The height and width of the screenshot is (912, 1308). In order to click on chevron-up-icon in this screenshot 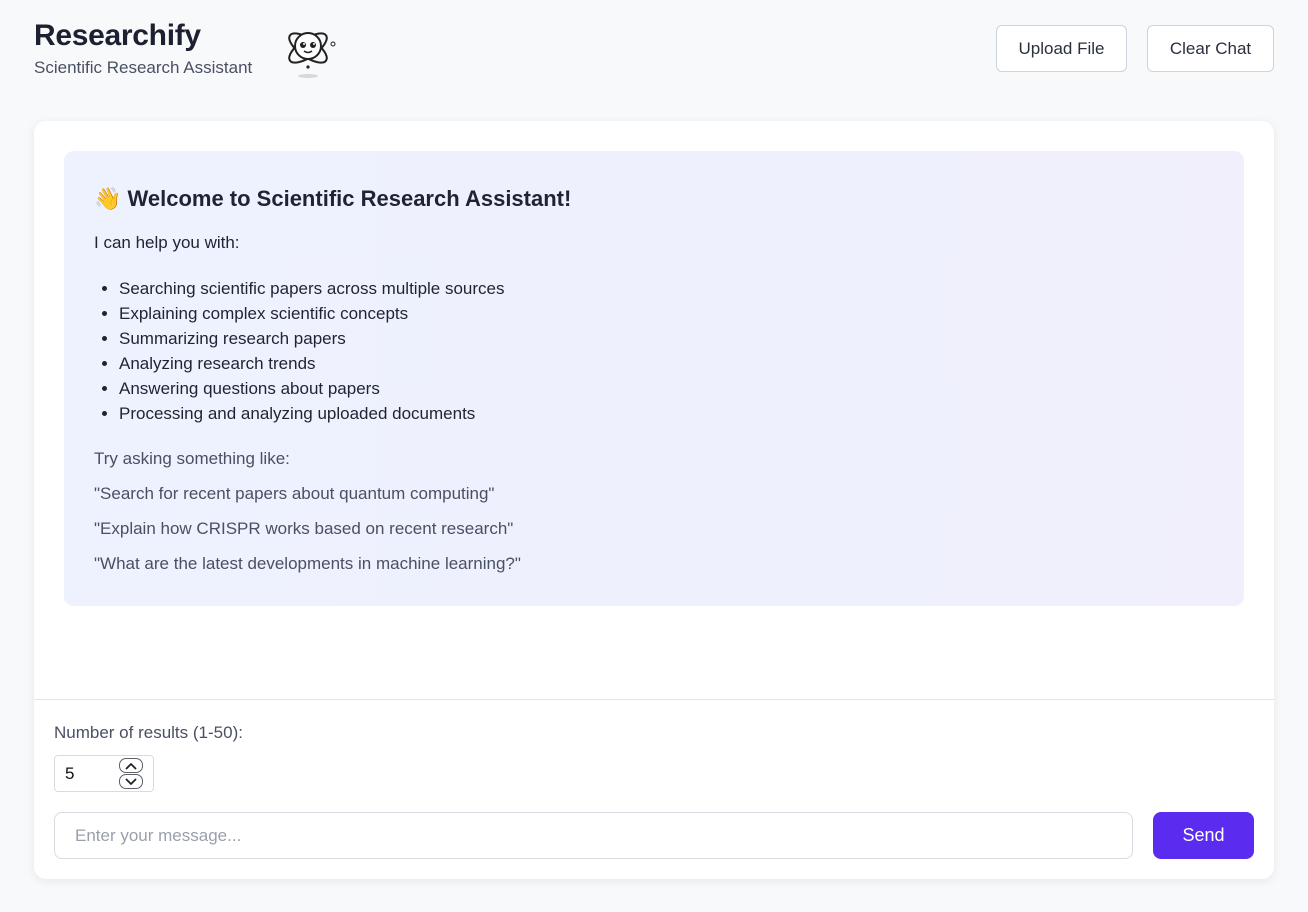, I will do `click(131, 765)`.